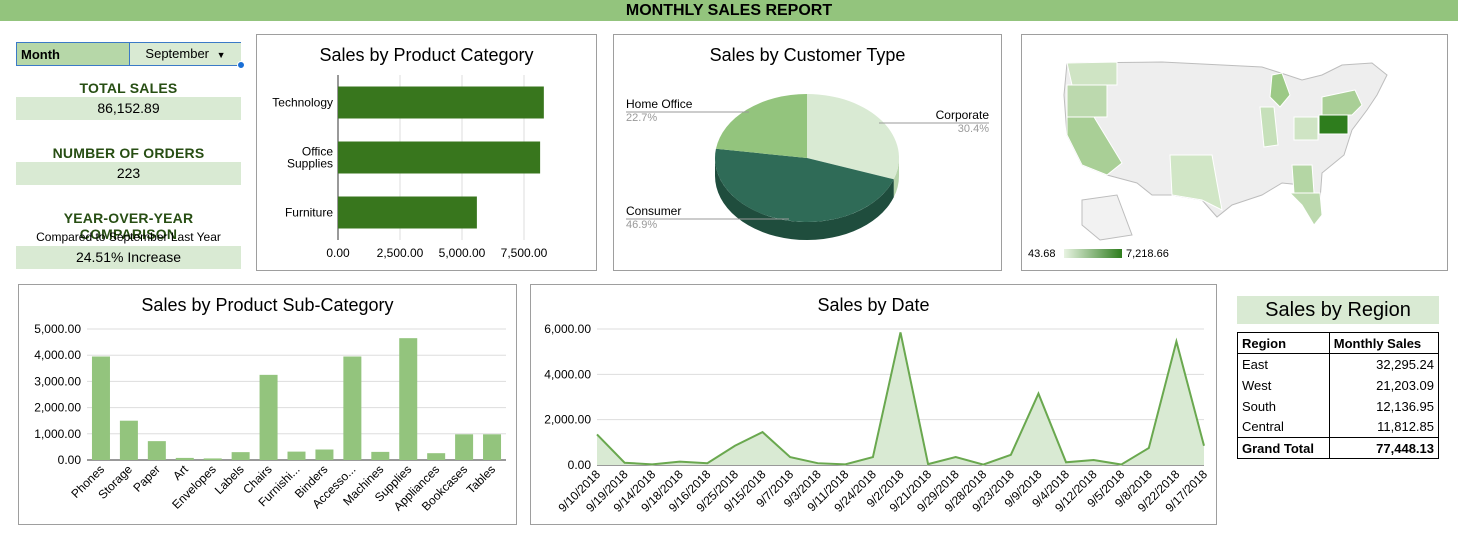  What do you see at coordinates (1333, 124) in the screenshot?
I see `state-pennsylvania` at bounding box center [1333, 124].